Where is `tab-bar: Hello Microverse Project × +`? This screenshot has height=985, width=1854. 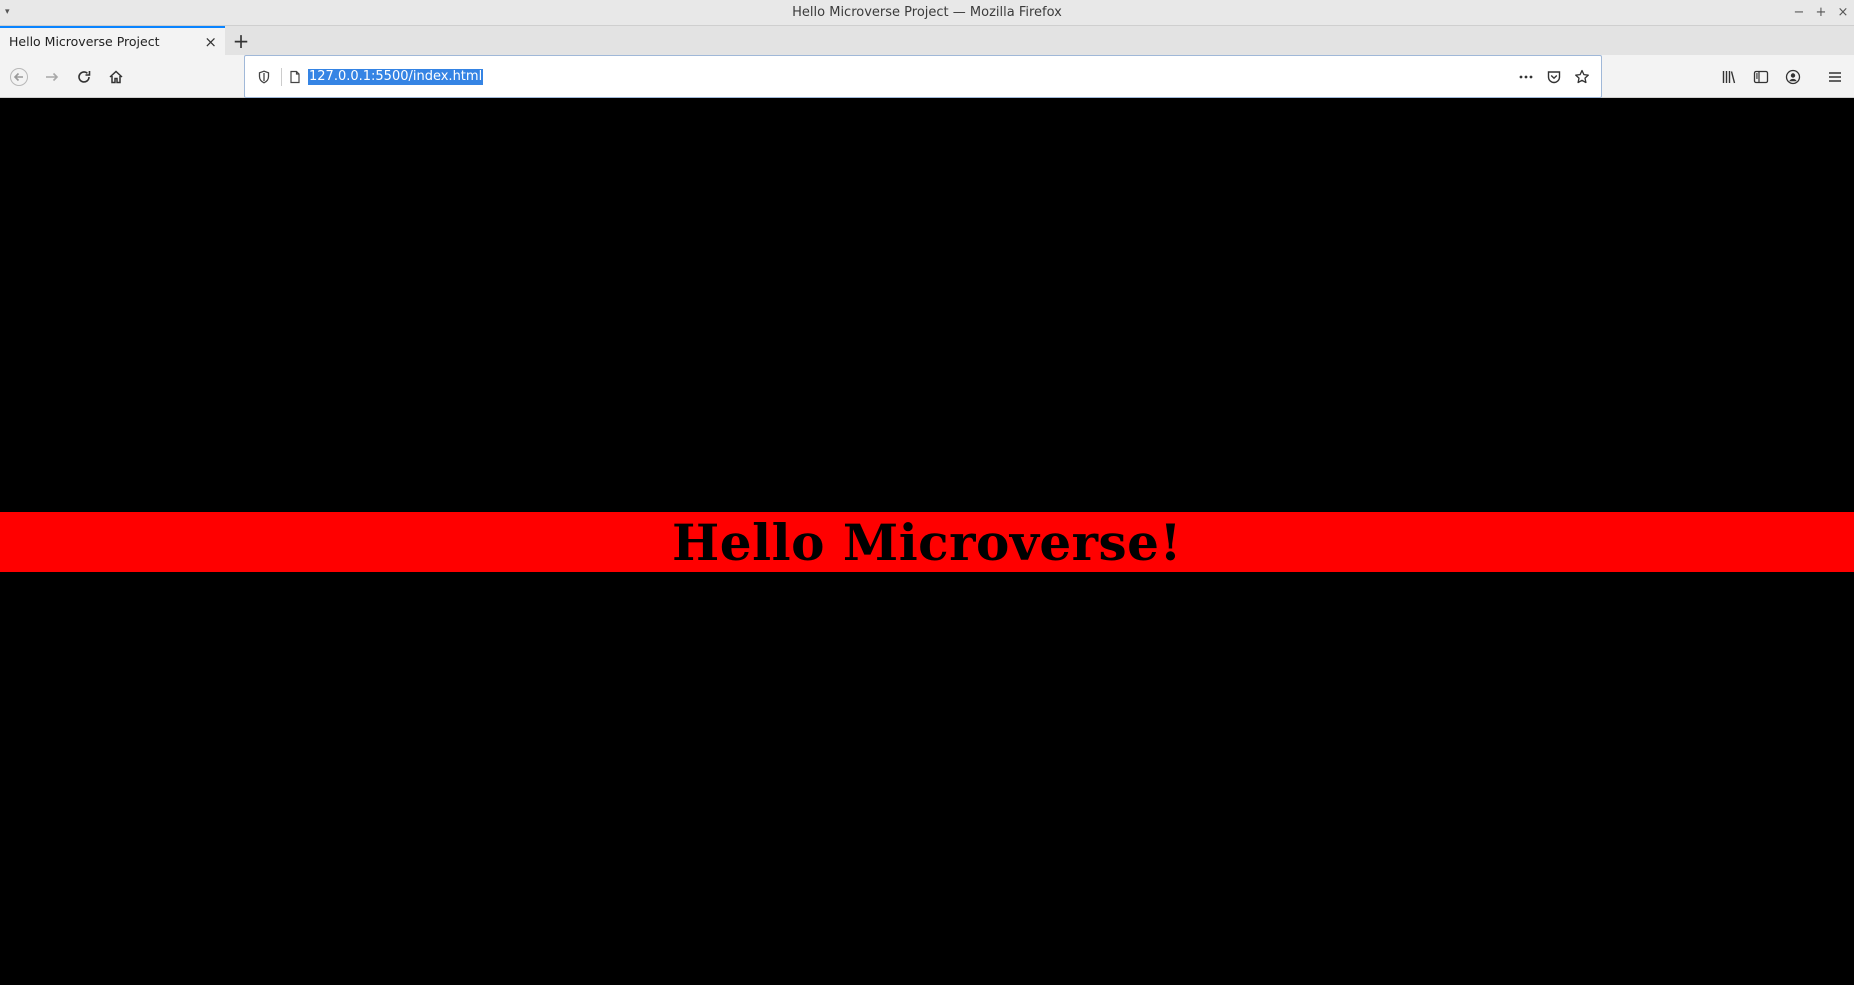 tab-bar: Hello Microverse Project × + is located at coordinates (927, 40).